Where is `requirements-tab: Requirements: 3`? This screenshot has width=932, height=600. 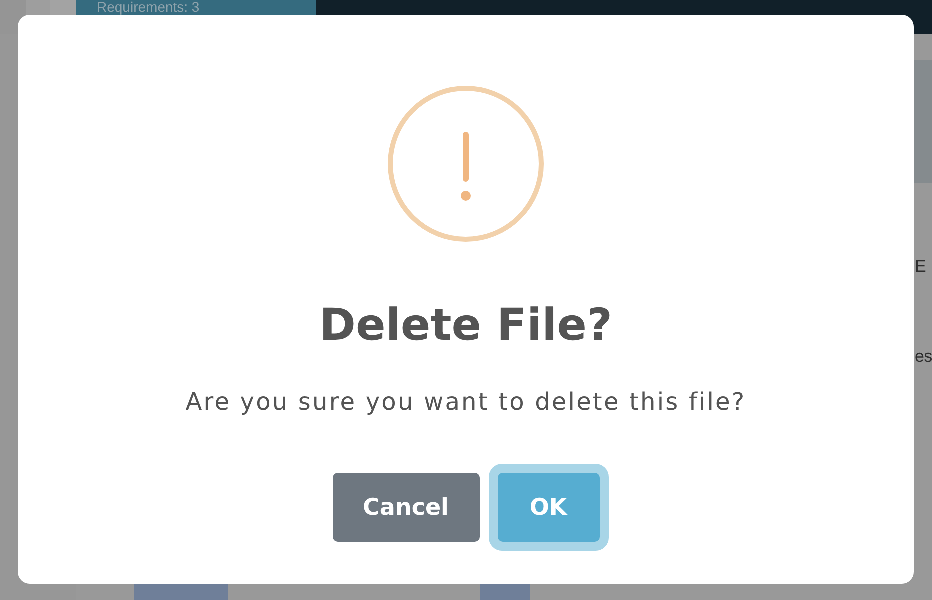 requirements-tab: Requirements: 3 is located at coordinates (196, 7).